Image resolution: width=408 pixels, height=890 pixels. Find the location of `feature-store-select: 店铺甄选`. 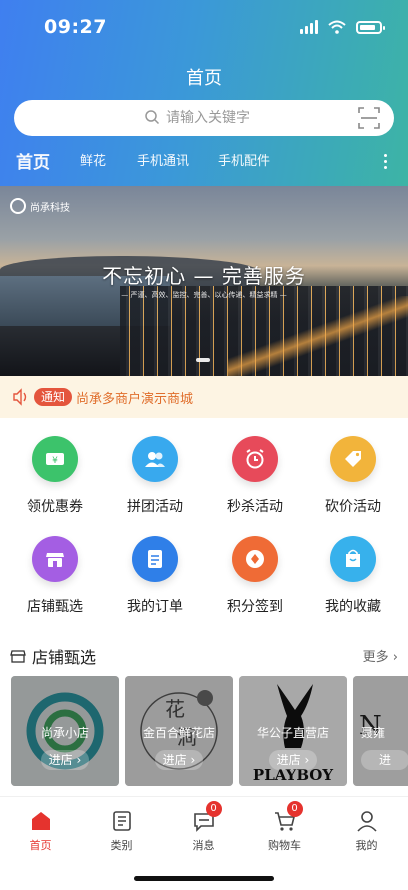

feature-store-select: 店铺甄选 is located at coordinates (55, 572).